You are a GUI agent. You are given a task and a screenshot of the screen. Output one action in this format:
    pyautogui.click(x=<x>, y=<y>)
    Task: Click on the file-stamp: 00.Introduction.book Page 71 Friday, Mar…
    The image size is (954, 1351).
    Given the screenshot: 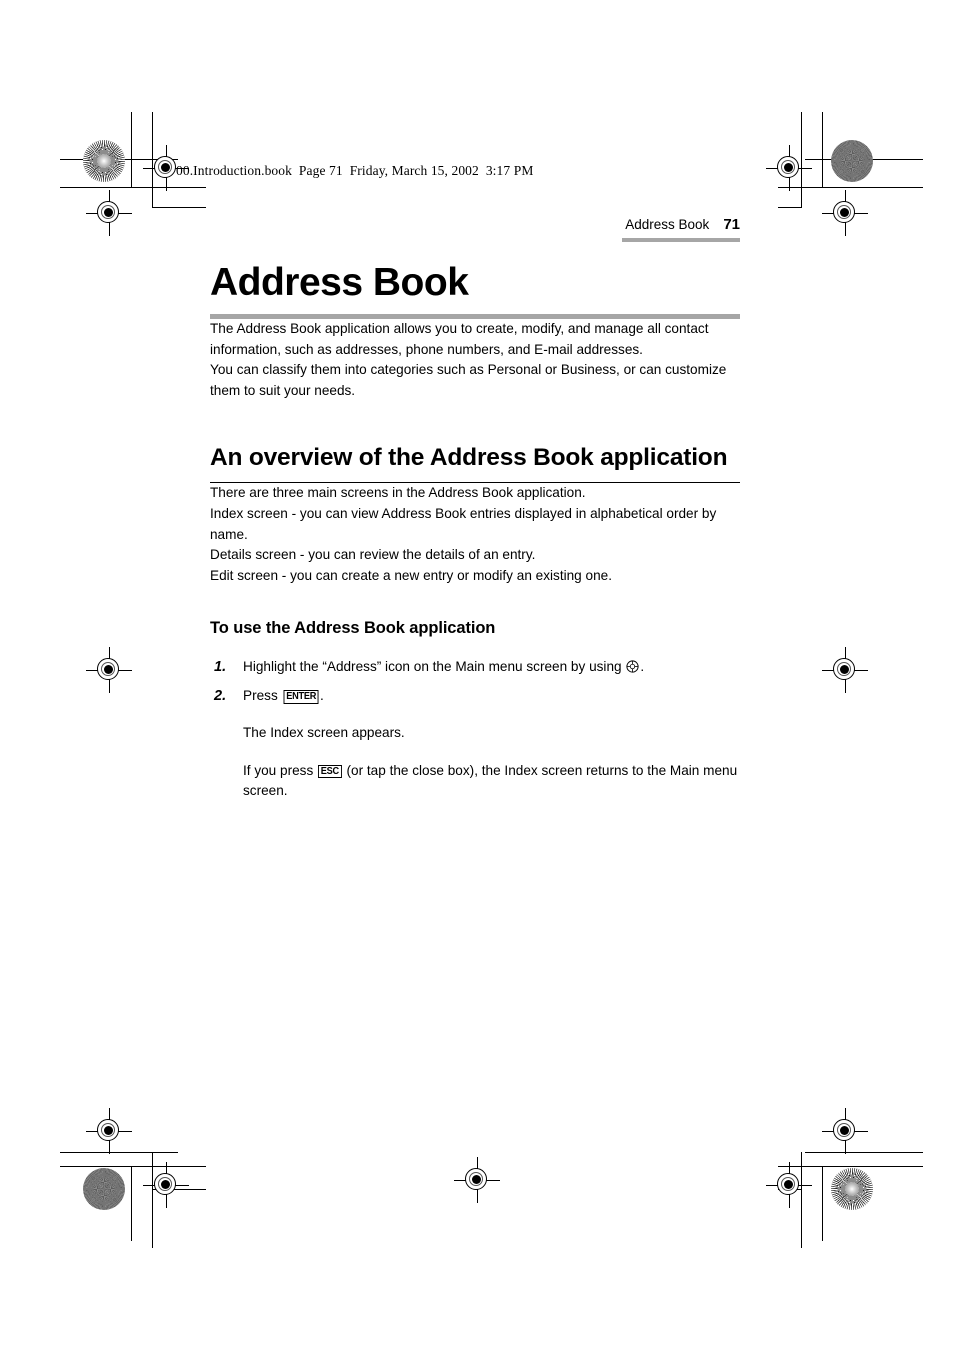 What is the action you would take?
    pyautogui.click(x=355, y=170)
    